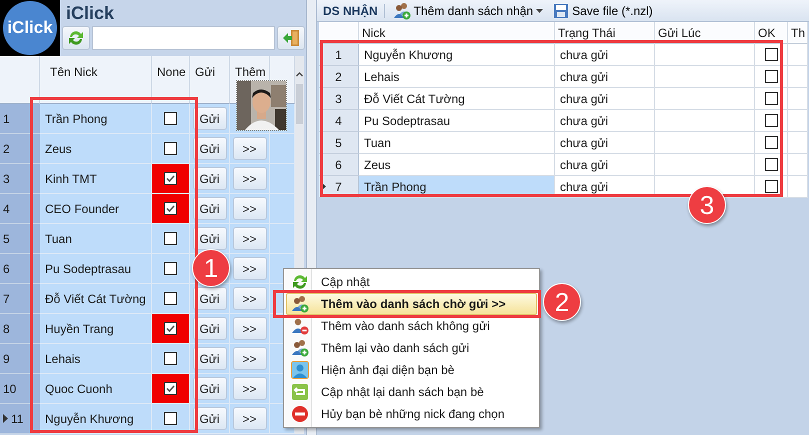  I want to click on column-header: Th, so click(798, 33).